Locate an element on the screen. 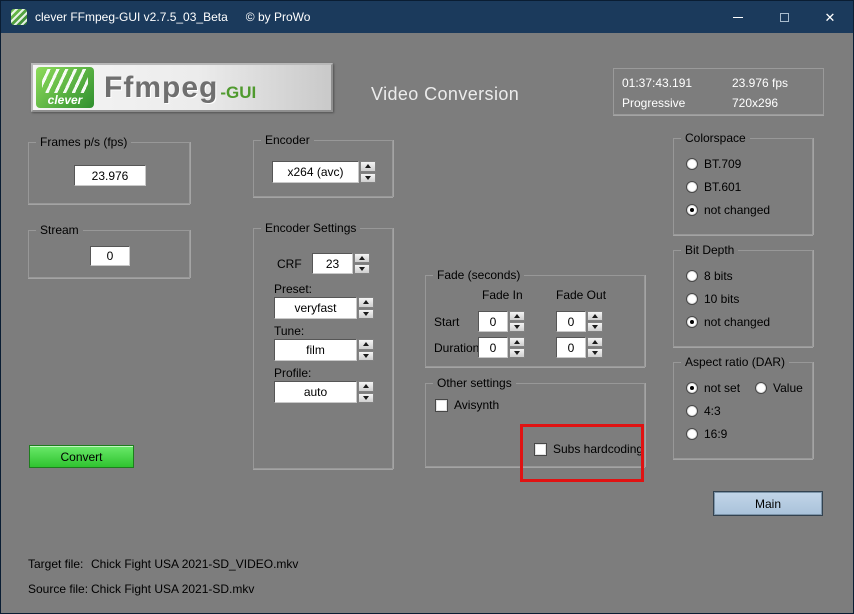 The image size is (854, 614). bit-depth-group: Bit Depth 8 bits 10 bits not changed is located at coordinates (743, 295).